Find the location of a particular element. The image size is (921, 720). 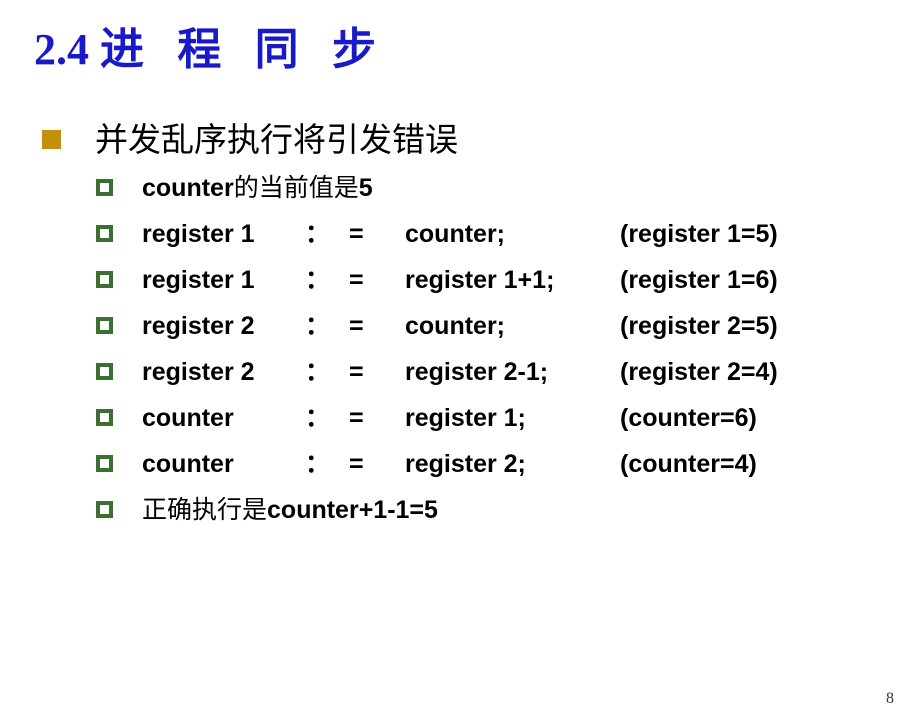

list-item: register 1 ： = counter; (register 1=5) is located at coordinates (460, 235).